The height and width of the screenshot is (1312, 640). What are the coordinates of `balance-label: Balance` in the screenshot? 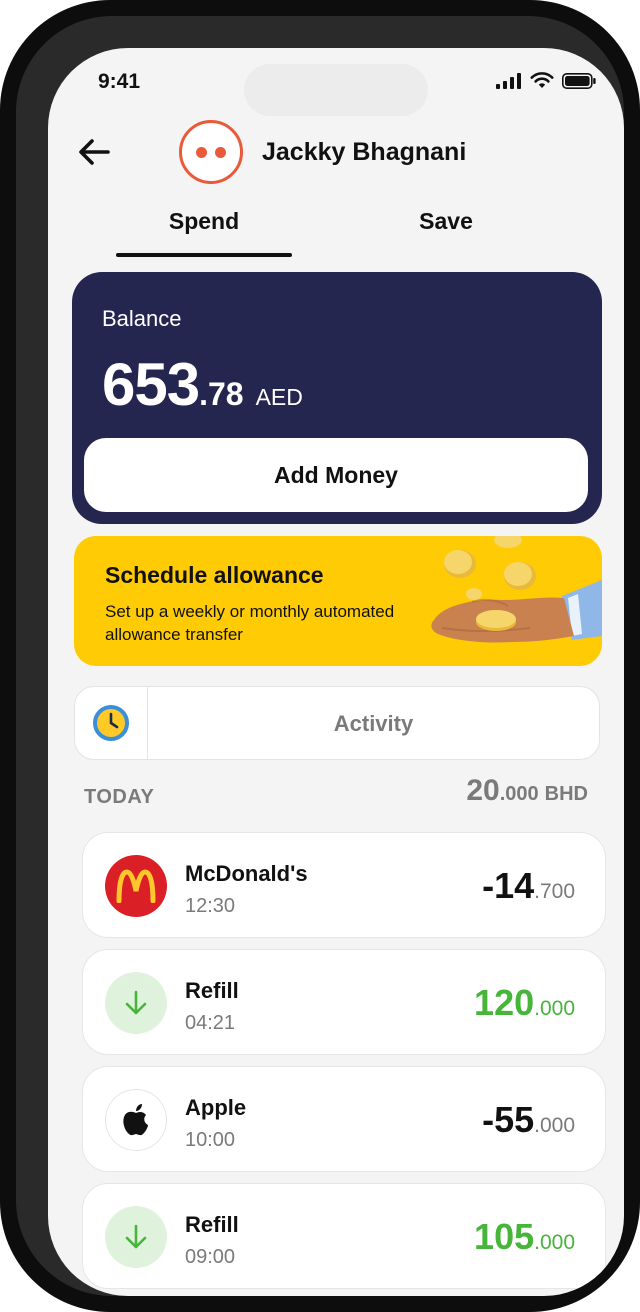 It's located at (142, 318).